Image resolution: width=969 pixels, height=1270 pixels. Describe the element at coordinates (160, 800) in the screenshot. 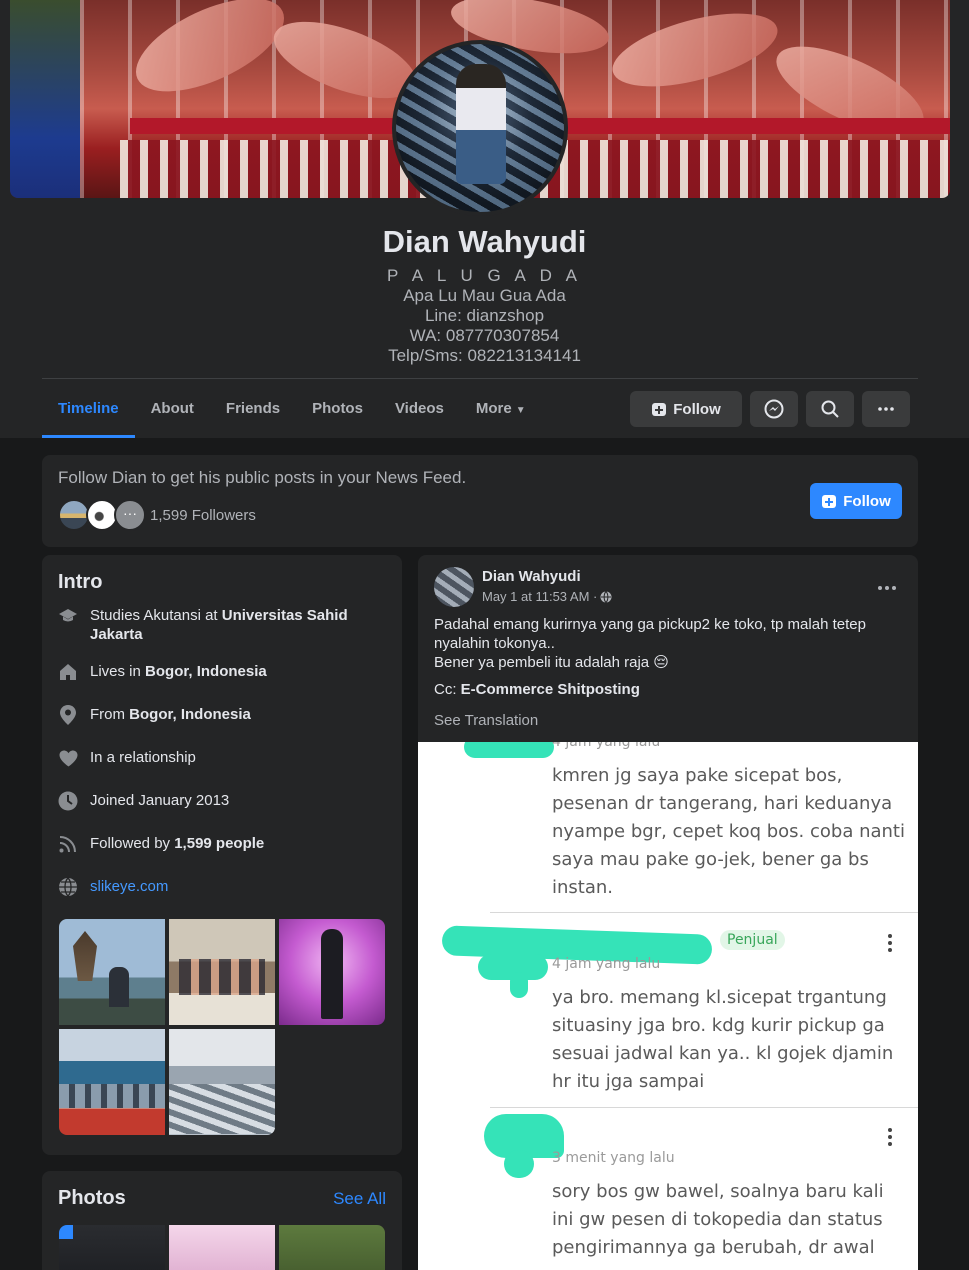

I see `intro-joined-text: Joined January 2013` at that location.